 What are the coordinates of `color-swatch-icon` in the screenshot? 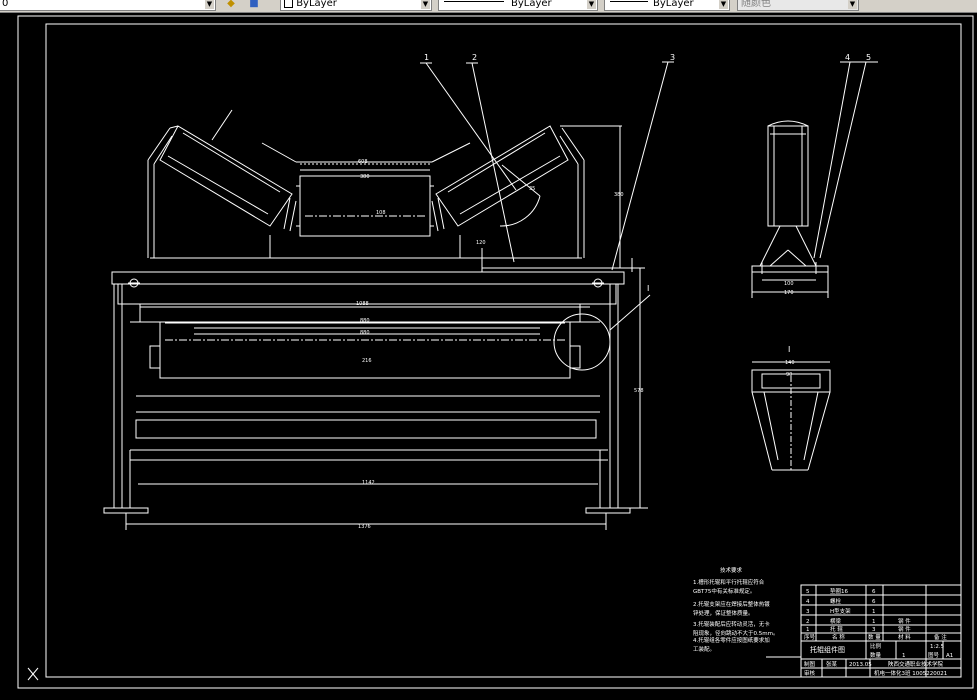 It's located at (288, 4).